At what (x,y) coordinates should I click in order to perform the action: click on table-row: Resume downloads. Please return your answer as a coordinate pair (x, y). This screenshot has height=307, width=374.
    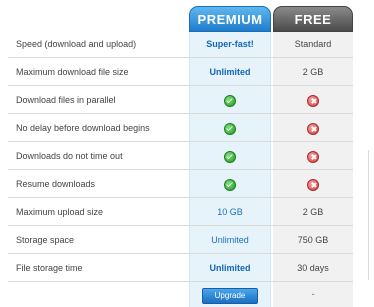
    Looking at the image, I should click on (180, 184).